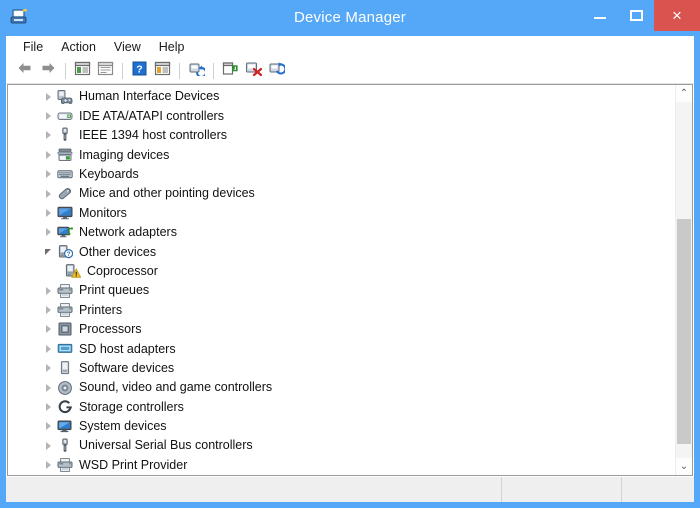  I want to click on status-pane-tertiary, so click(658, 489).